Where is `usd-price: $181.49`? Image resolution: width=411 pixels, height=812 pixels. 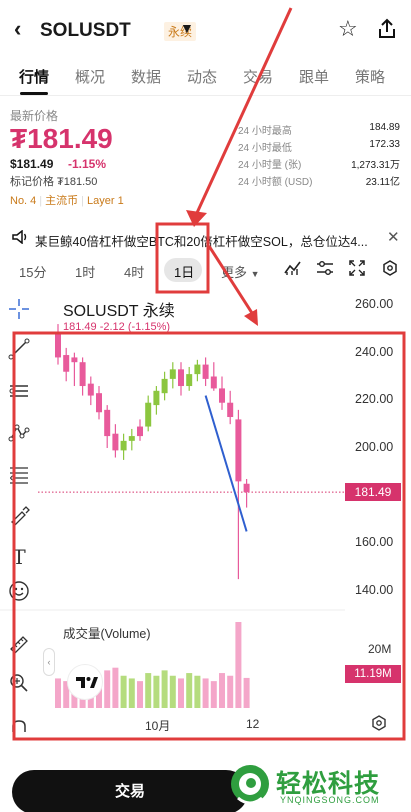
usd-price: $181.49 is located at coordinates (32, 164).